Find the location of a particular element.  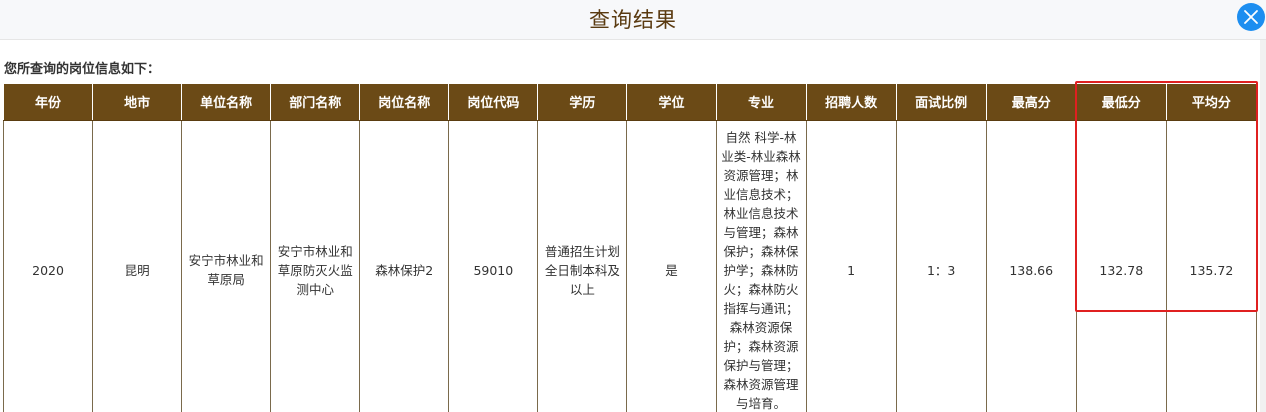

cell-unit: 安宁市林业和草原局 is located at coordinates (226, 266).